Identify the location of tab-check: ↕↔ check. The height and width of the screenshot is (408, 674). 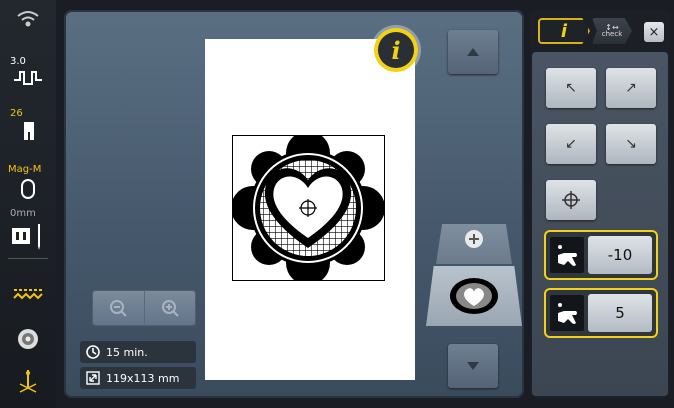
(612, 31).